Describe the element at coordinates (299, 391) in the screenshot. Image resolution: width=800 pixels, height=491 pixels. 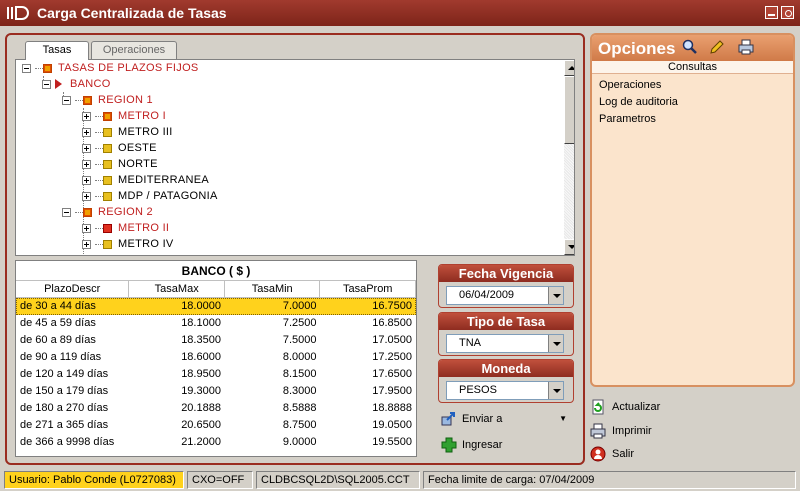
I see `cell-tasamin: 8.3000` at that location.